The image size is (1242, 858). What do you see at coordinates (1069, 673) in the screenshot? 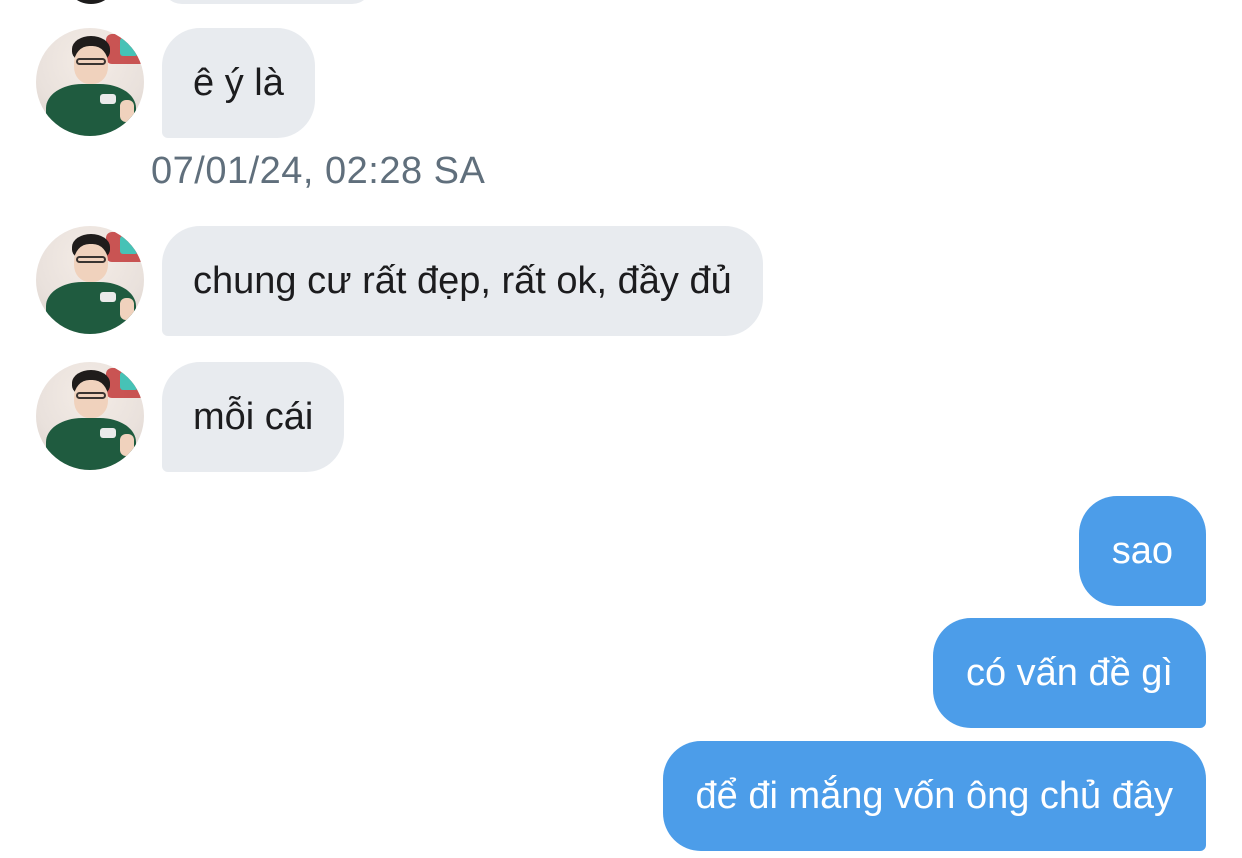
I see `outgoing-message: có vấn đề gì` at bounding box center [1069, 673].